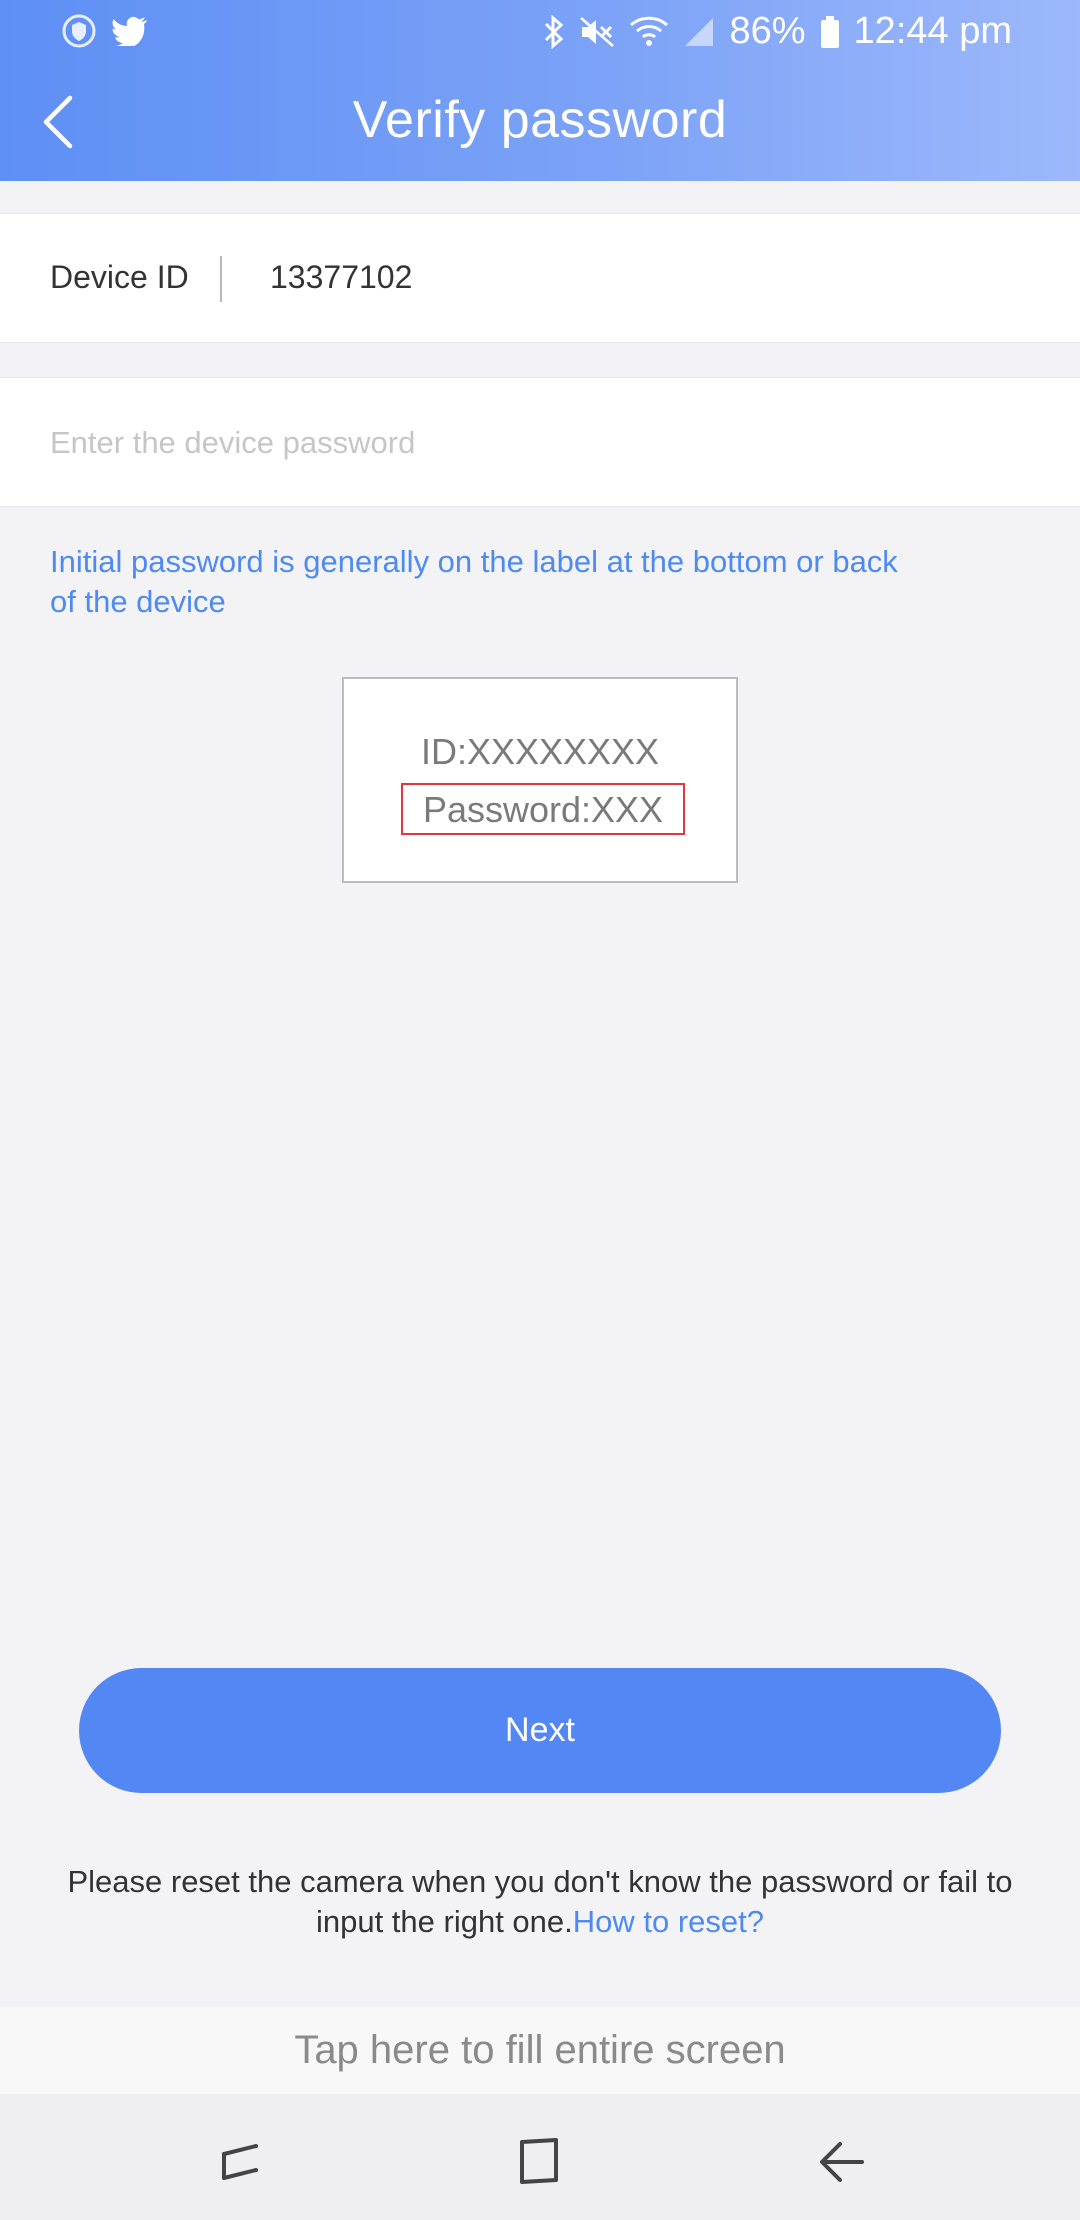 This screenshot has width=1080, height=2220. I want to click on status-left-icons, so click(105, 31).